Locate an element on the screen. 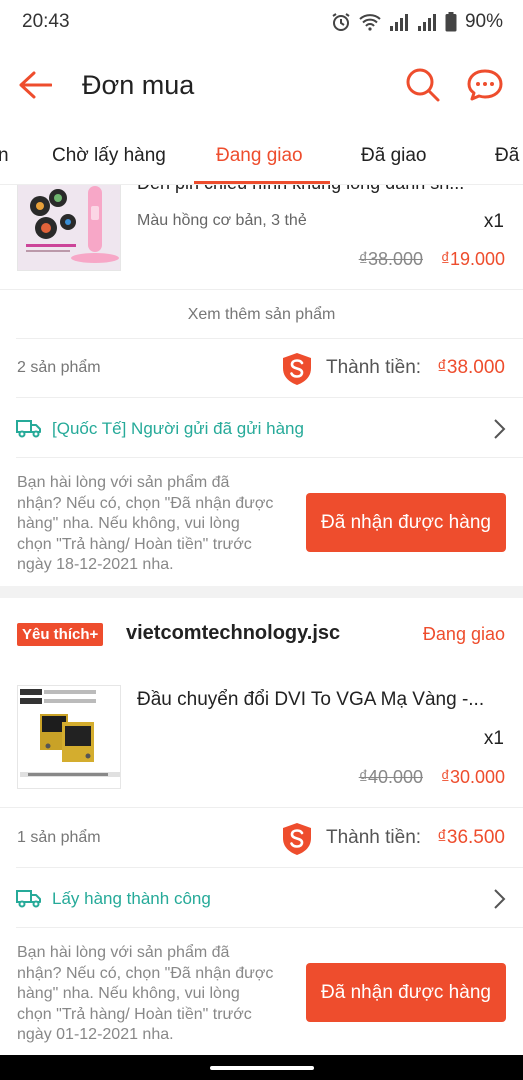 Image resolution: width=523 pixels, height=1080 pixels. home-gesture-handle is located at coordinates (262, 1068).